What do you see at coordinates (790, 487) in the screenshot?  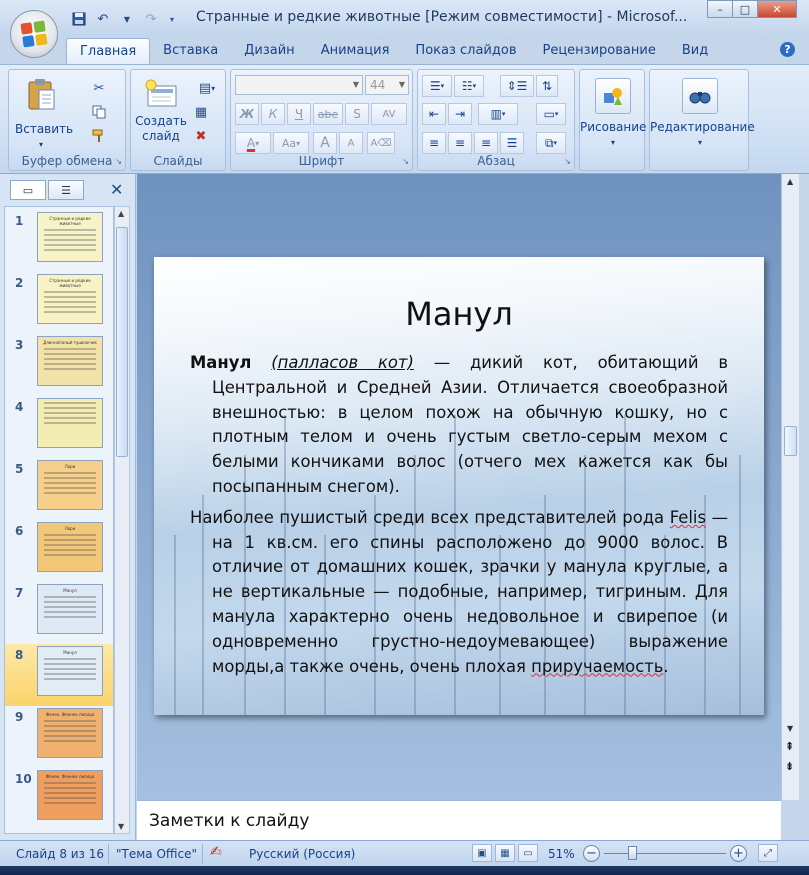 I see `slide-scrollbar: ▲ ▼ ⇞ ⇟` at bounding box center [790, 487].